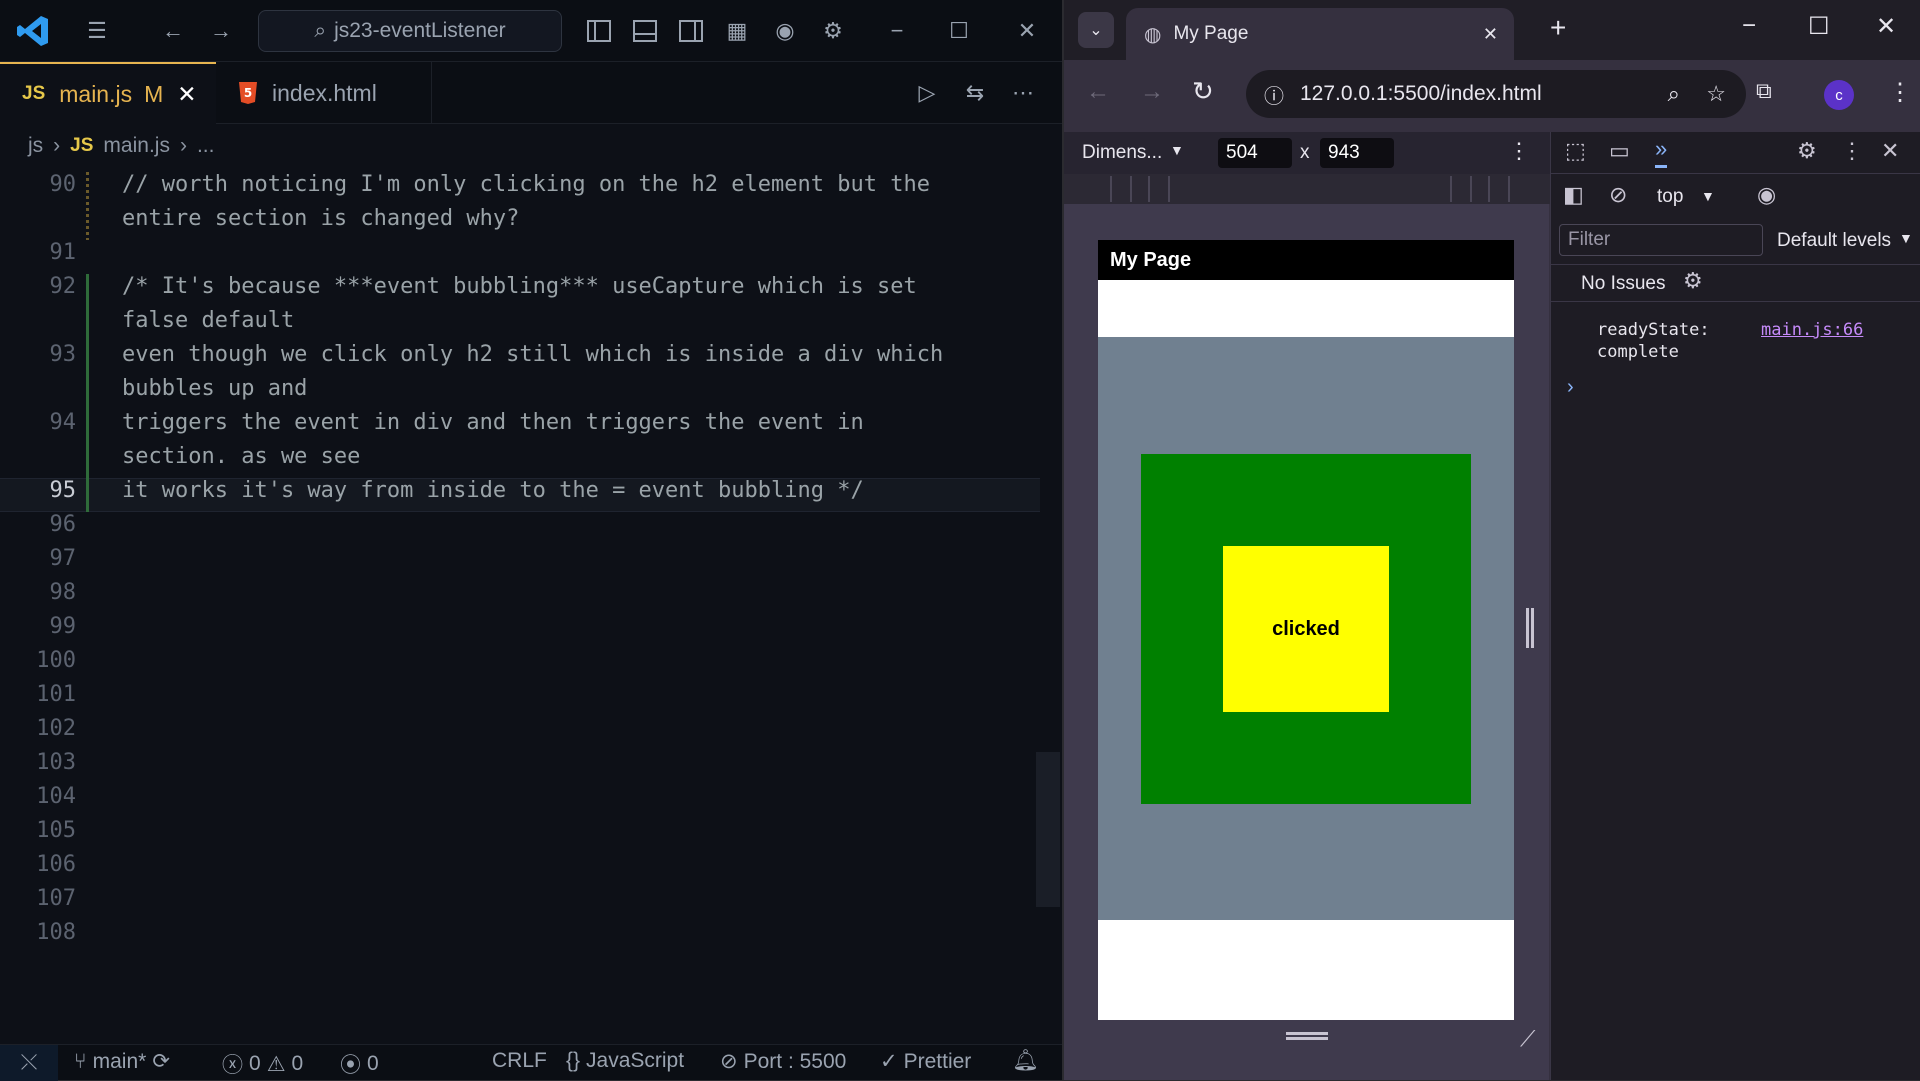 This screenshot has width=1920, height=1081. What do you see at coordinates (1357, 153) in the screenshot?
I see `height-input: 943` at bounding box center [1357, 153].